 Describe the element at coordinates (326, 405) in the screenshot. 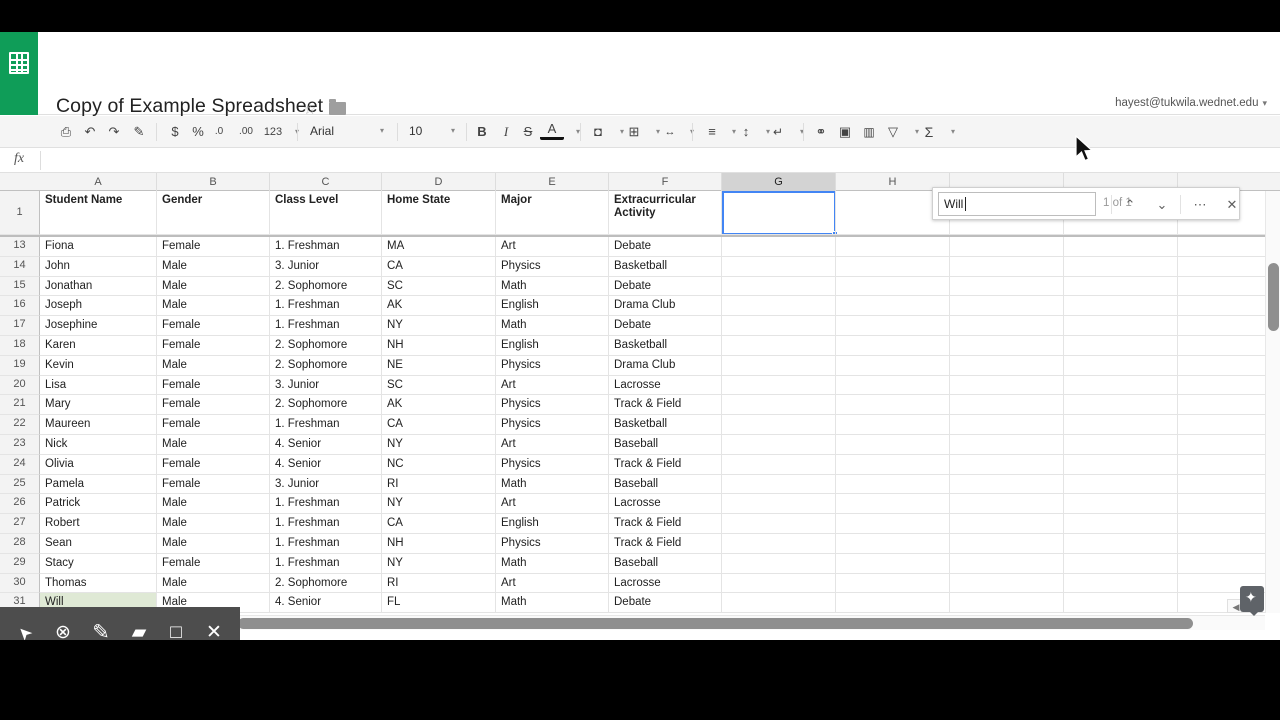

I see `cell-C21: 2. Sophomore` at that location.